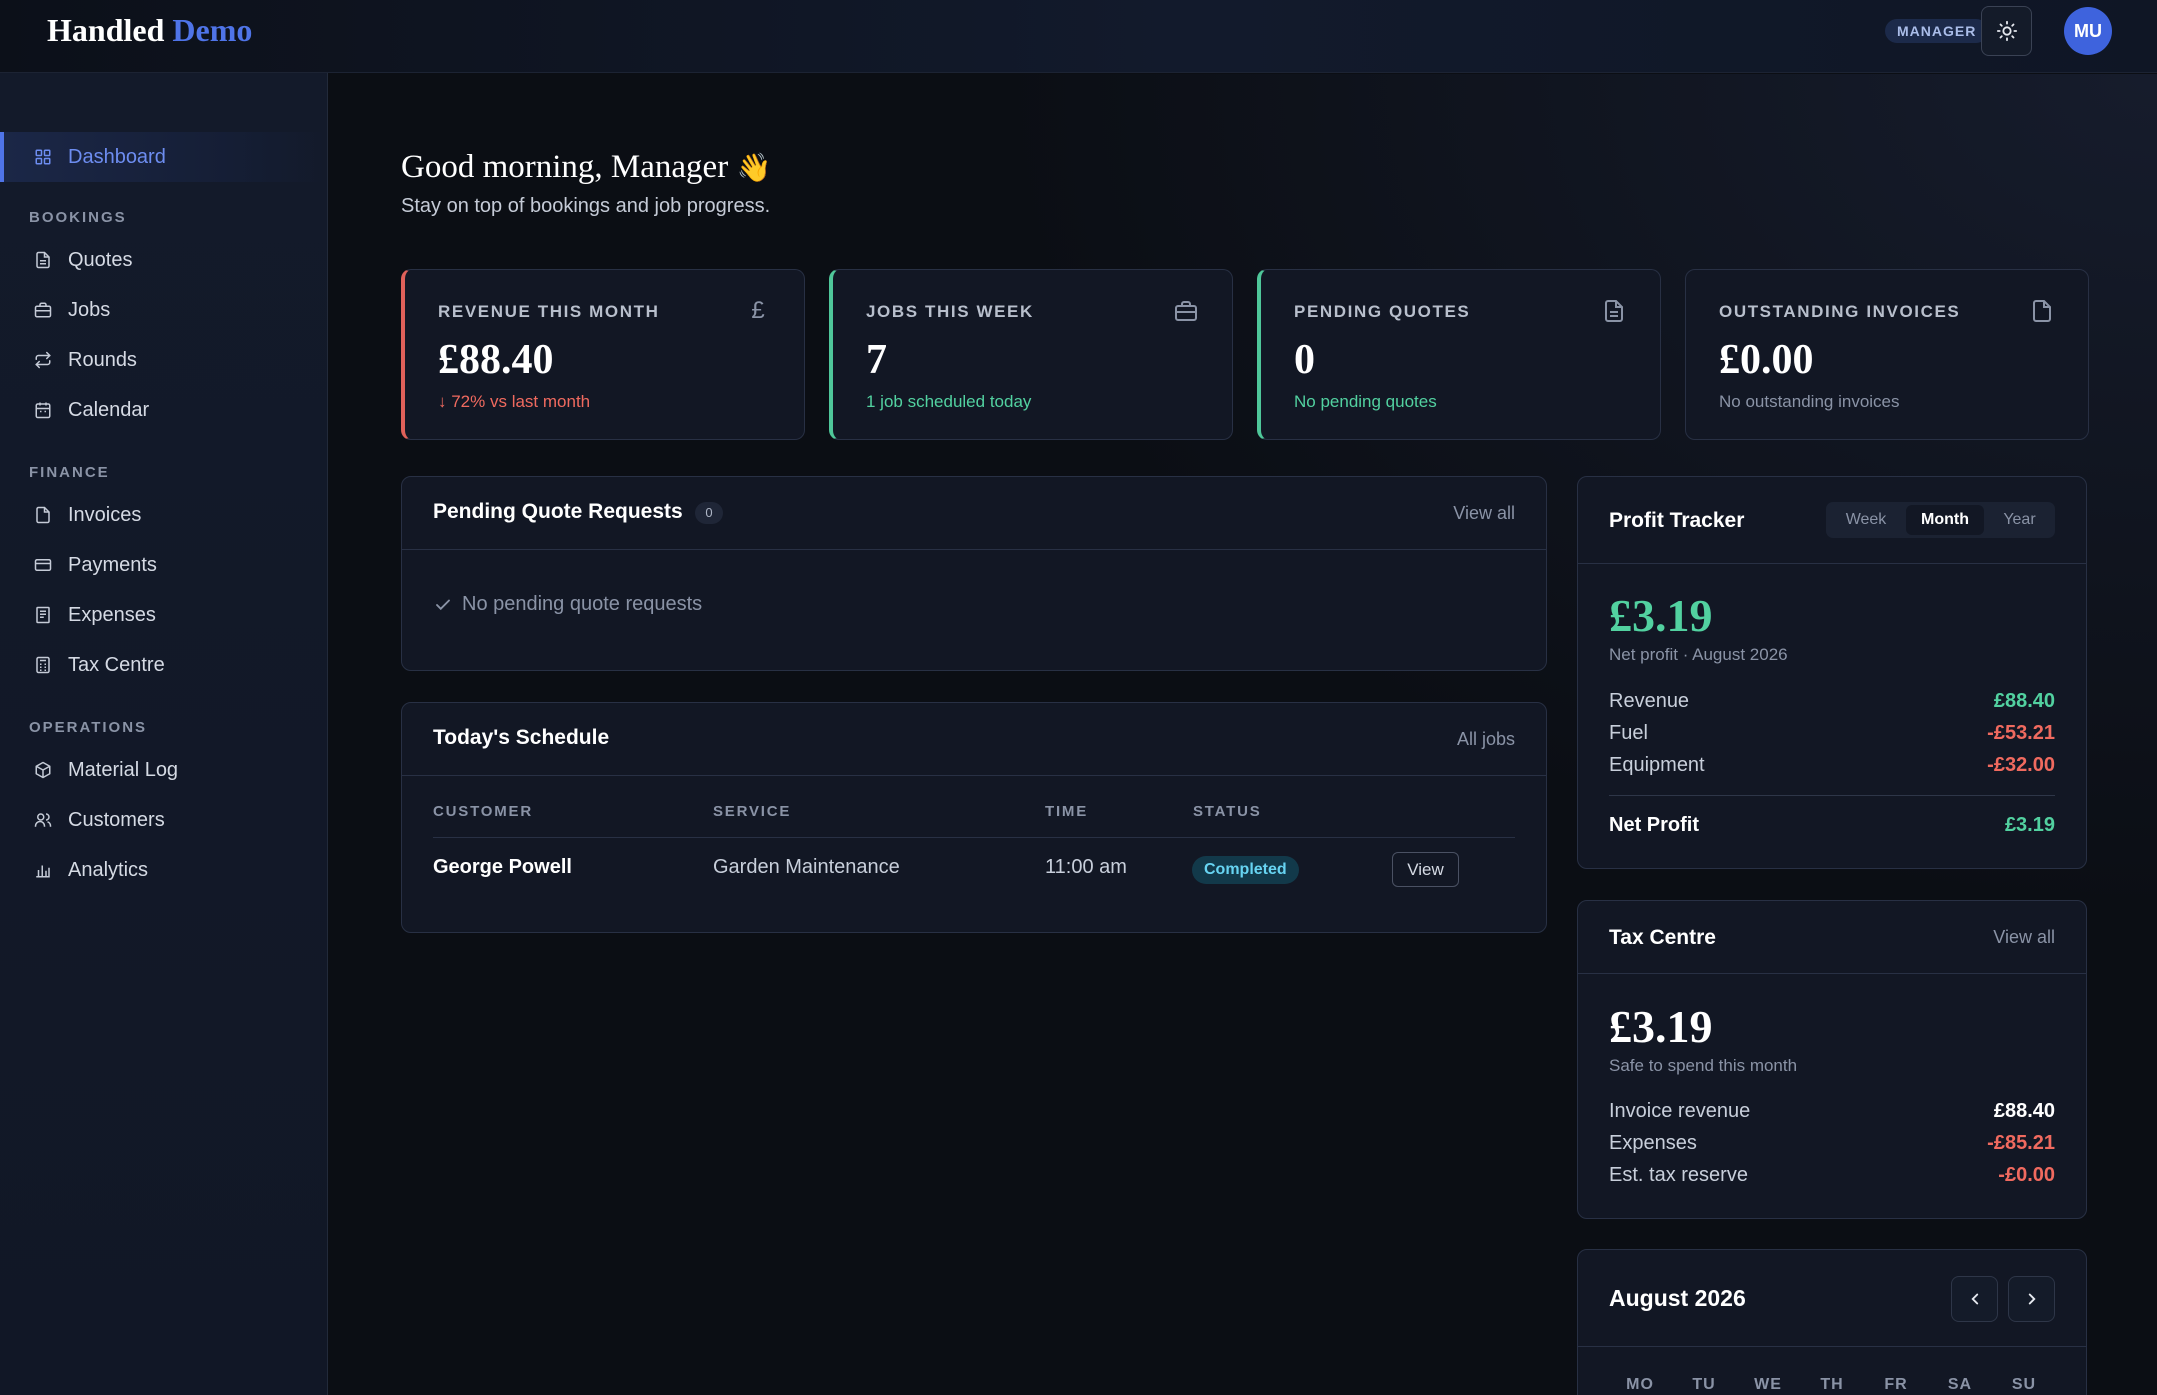 This screenshot has height=1395, width=2157. Describe the element at coordinates (709, 513) in the screenshot. I see `count-badge: 0` at that location.